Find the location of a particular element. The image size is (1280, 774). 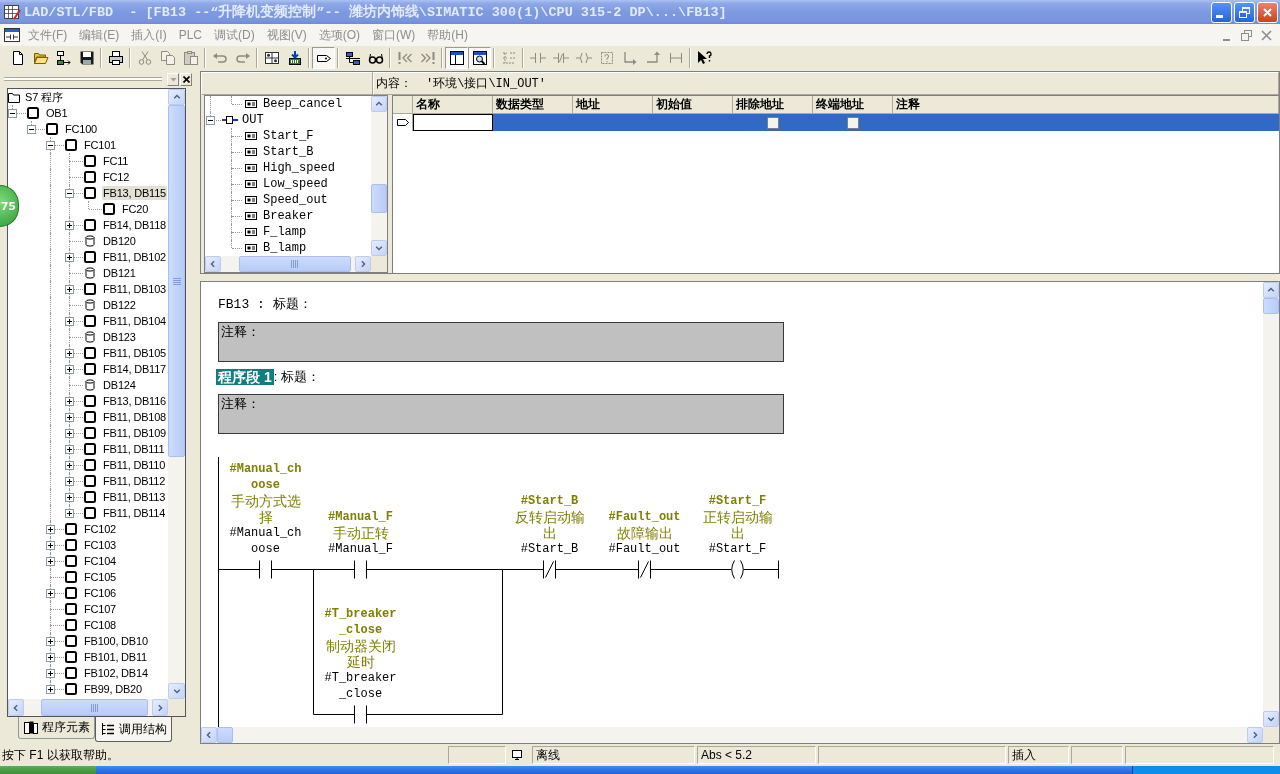

tree-item: FC11 is located at coordinates (116, 161).